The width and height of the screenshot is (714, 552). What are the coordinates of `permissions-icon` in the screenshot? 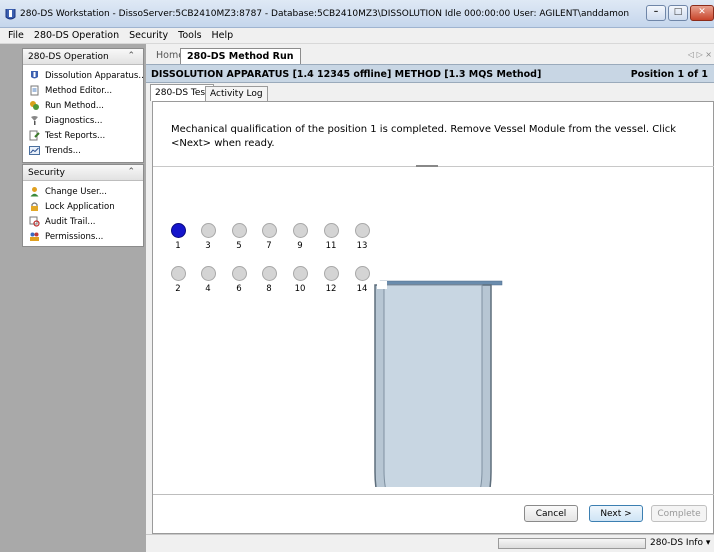 It's located at (34, 236).